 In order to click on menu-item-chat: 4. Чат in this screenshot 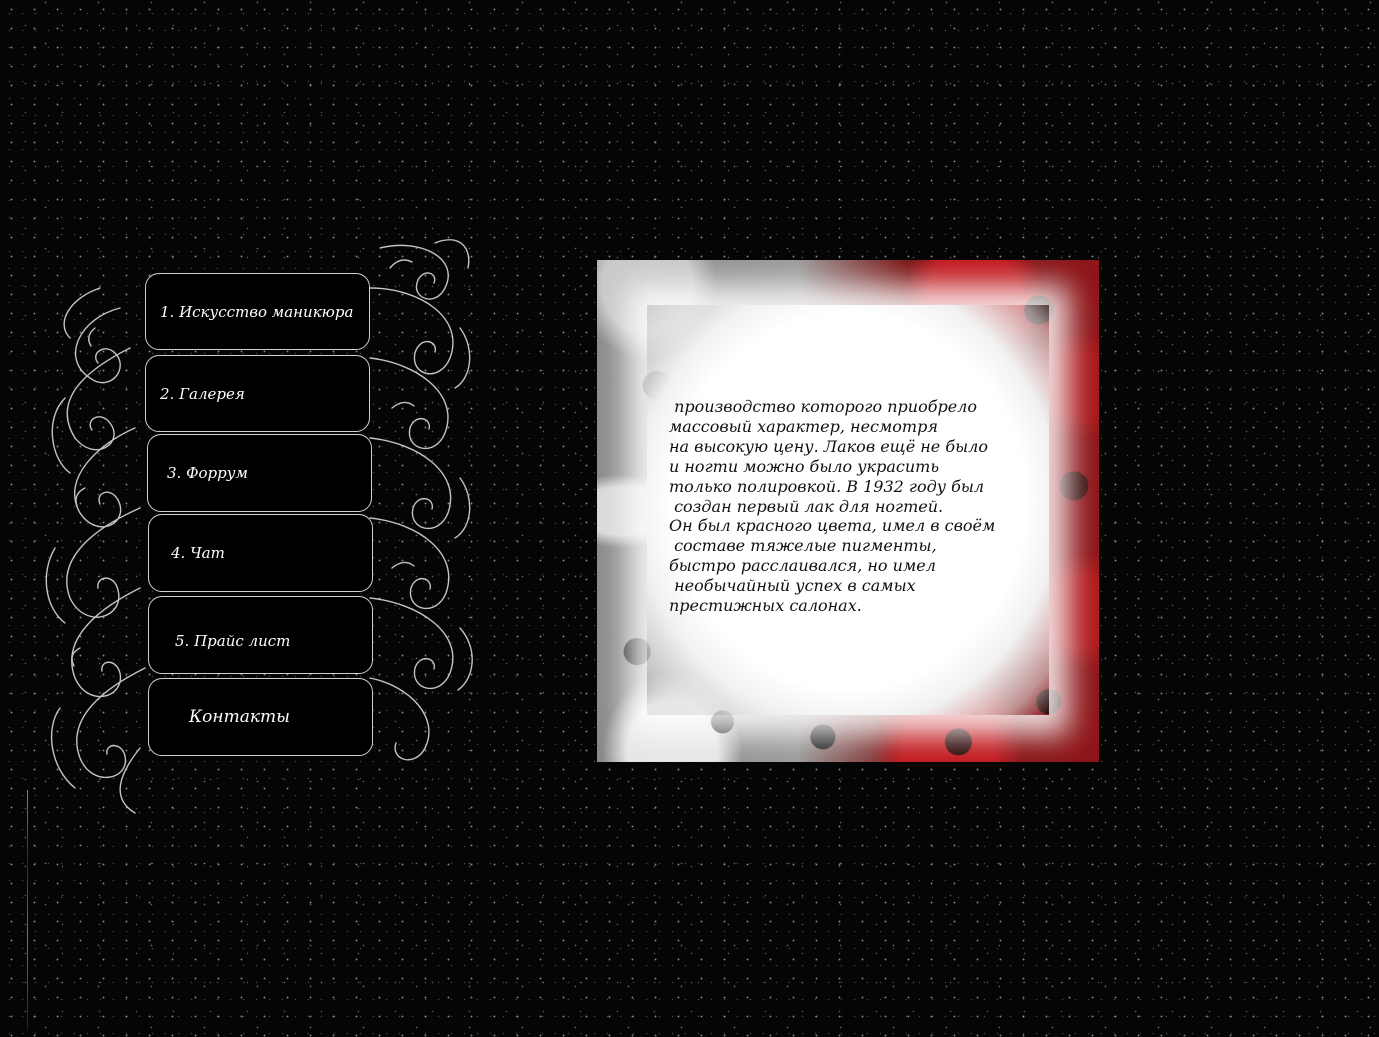, I will do `click(260, 553)`.